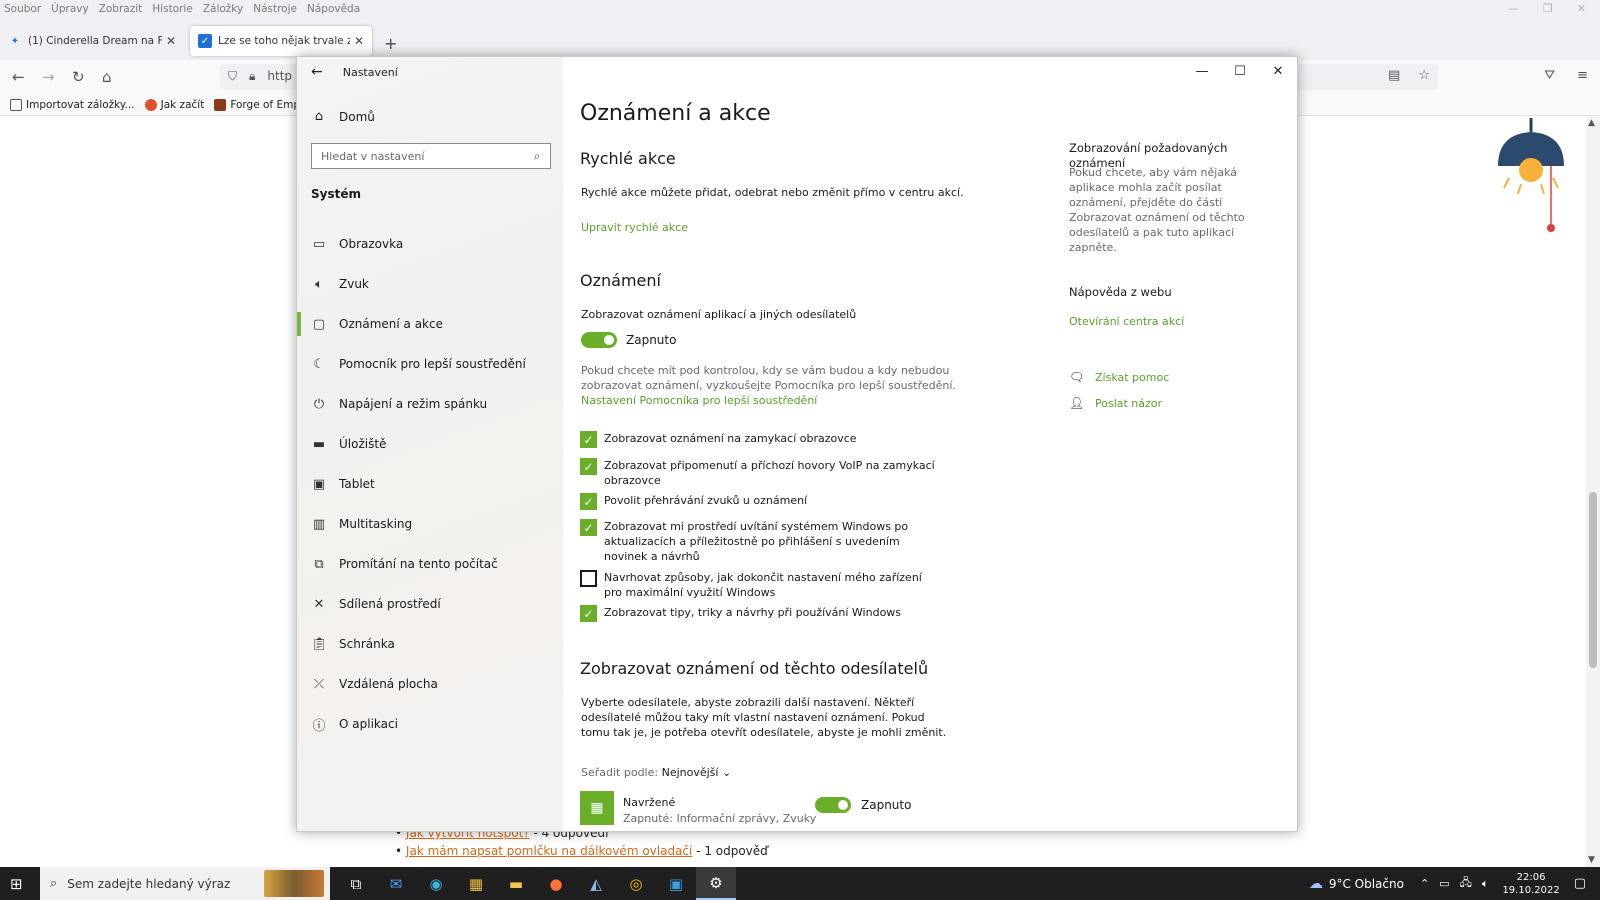  I want to click on settings-gear-icon: ⚙, so click(716, 883).